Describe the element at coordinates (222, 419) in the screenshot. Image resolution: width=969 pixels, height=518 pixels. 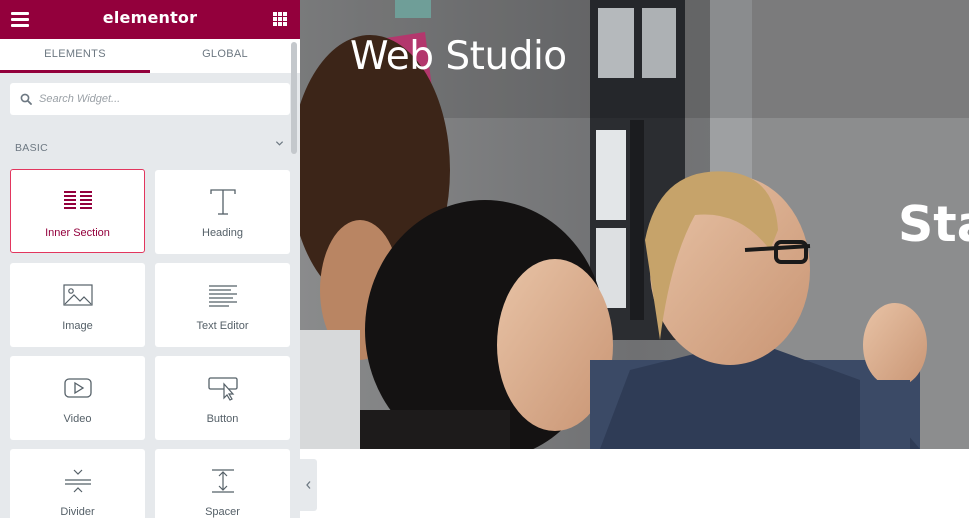
I see `widget-label: Button` at that location.